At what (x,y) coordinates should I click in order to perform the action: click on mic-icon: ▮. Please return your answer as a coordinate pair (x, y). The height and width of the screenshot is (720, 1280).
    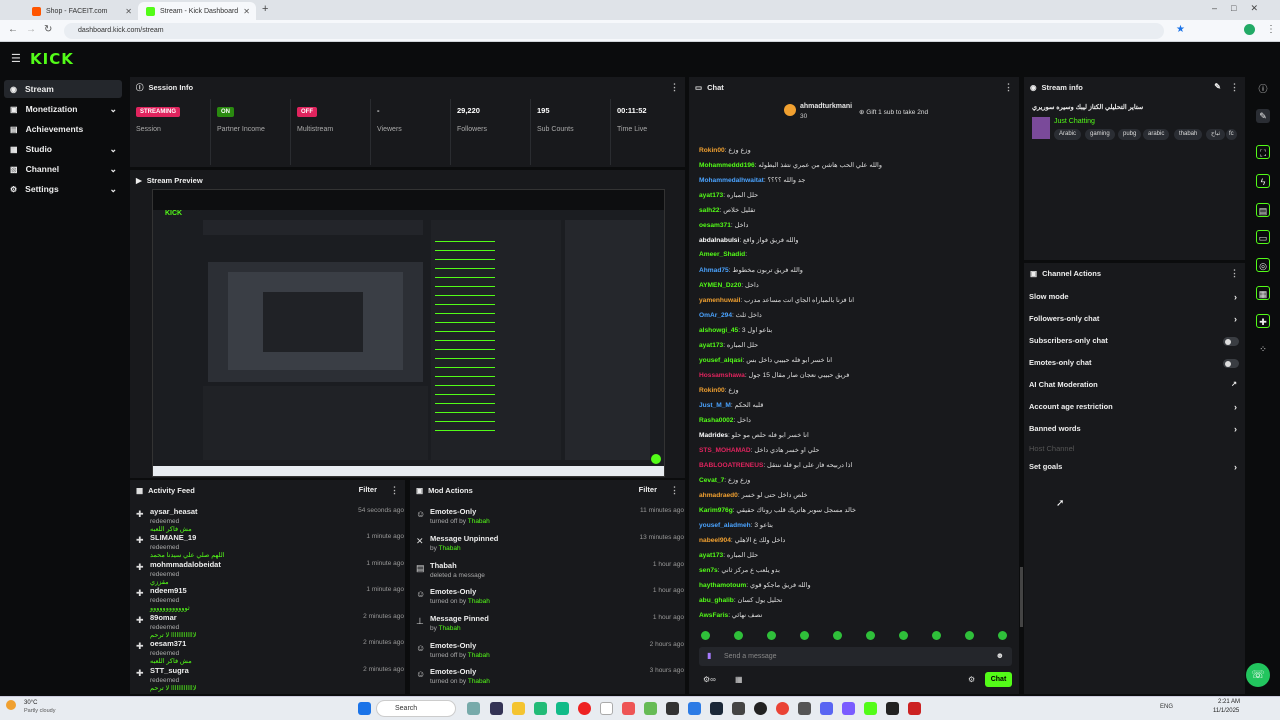
    Looking at the image, I should click on (709, 655).